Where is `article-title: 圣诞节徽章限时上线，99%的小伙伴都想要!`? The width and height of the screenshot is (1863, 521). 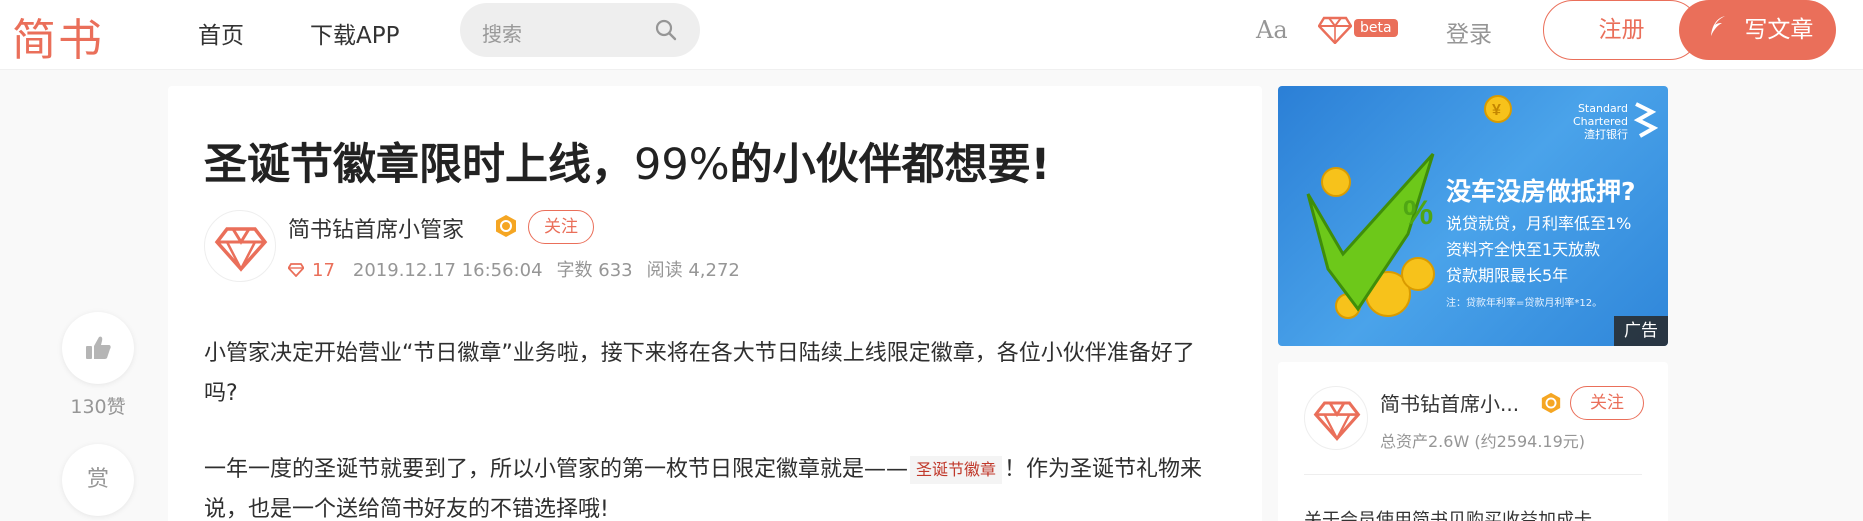
article-title: 圣诞节徽章限时上线，99%的小伙伴都想要! is located at coordinates (627, 161).